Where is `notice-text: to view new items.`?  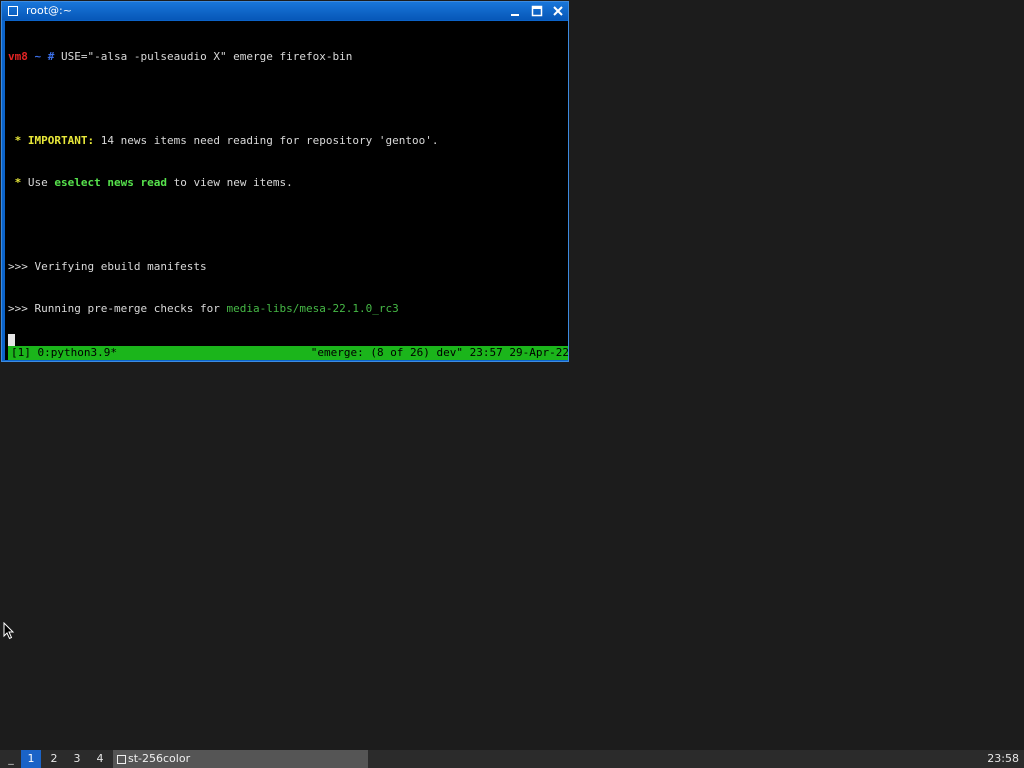 notice-text: to view new items. is located at coordinates (229, 182).